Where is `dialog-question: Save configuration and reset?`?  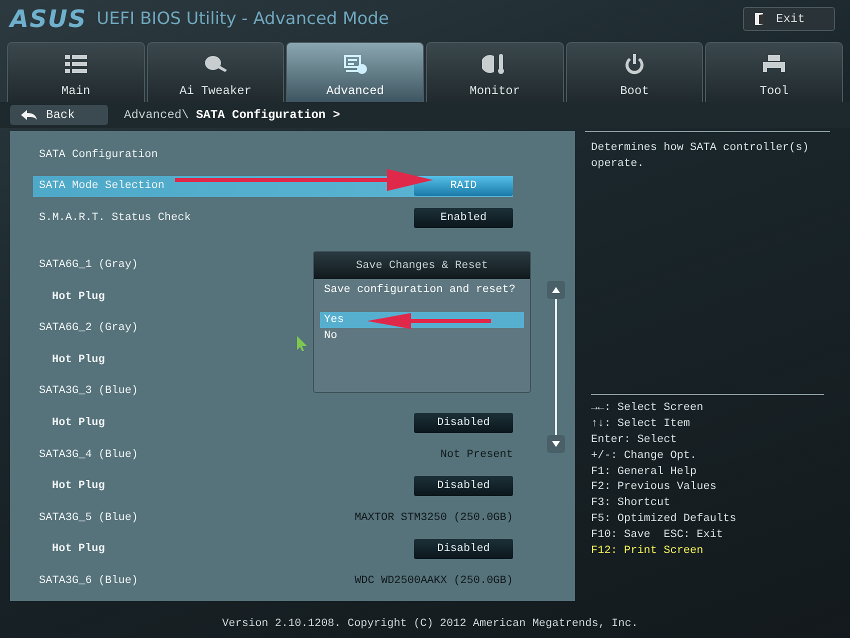
dialog-question: Save configuration and reset? is located at coordinates (419, 289).